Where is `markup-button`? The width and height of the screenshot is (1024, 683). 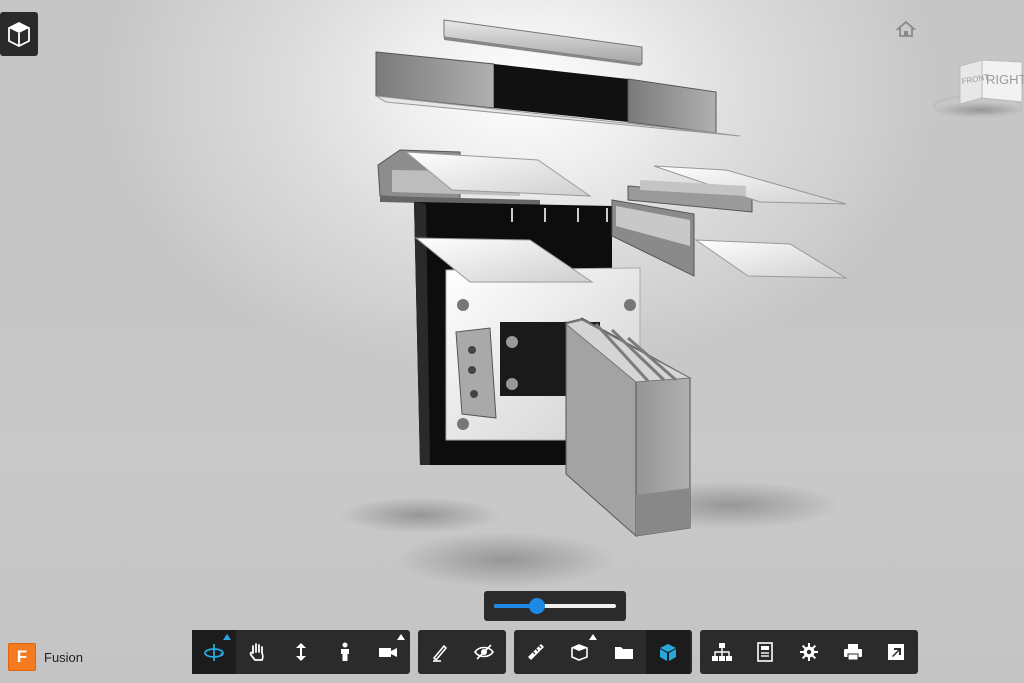 markup-button is located at coordinates (440, 652).